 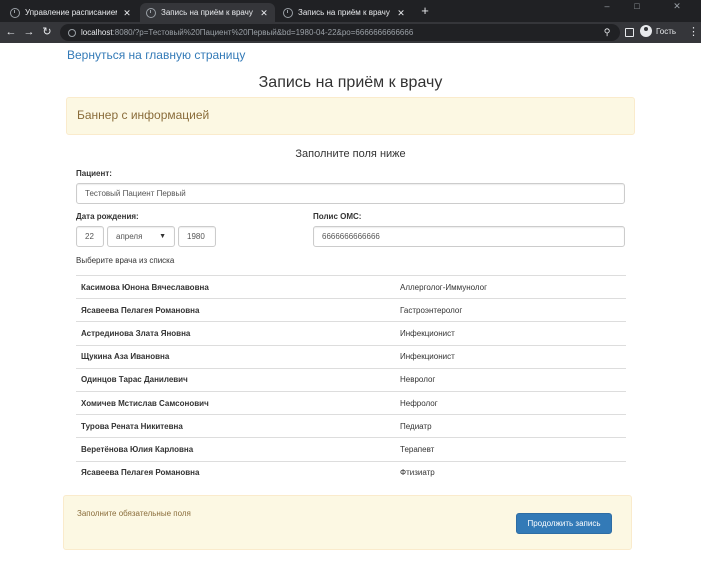 What do you see at coordinates (125, 260) in the screenshot?
I see `doctor-hint: Выберите врача из списка` at bounding box center [125, 260].